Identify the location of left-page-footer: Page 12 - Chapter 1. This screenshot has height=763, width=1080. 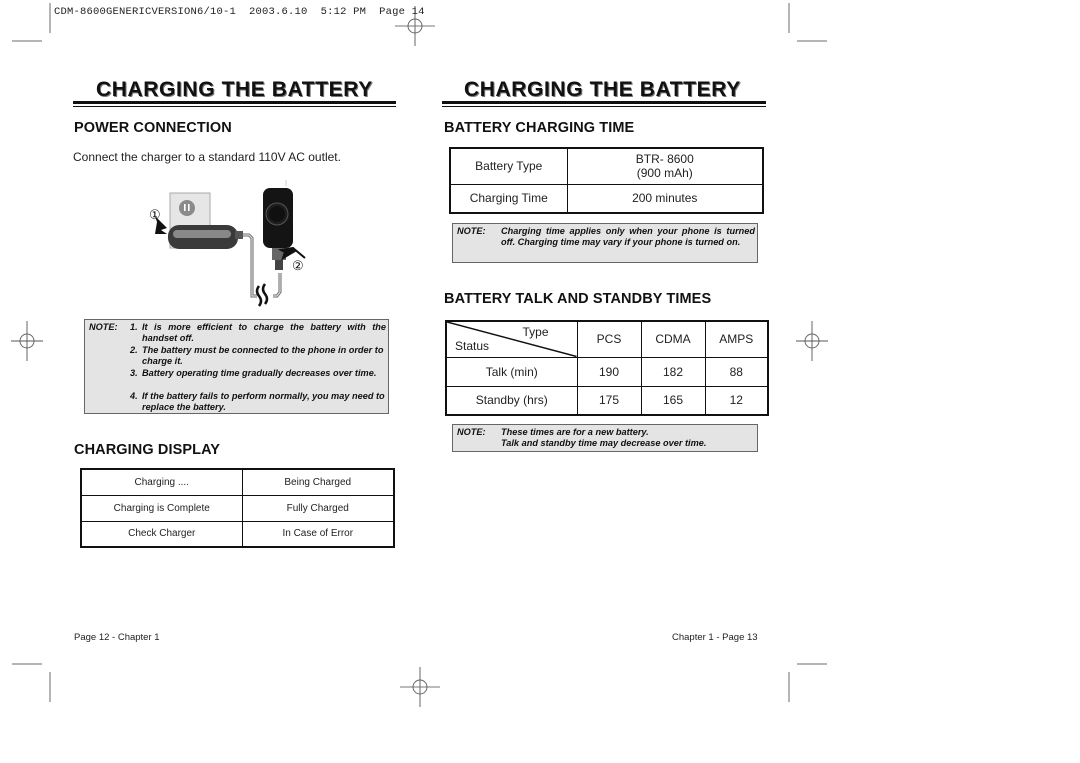
(117, 637).